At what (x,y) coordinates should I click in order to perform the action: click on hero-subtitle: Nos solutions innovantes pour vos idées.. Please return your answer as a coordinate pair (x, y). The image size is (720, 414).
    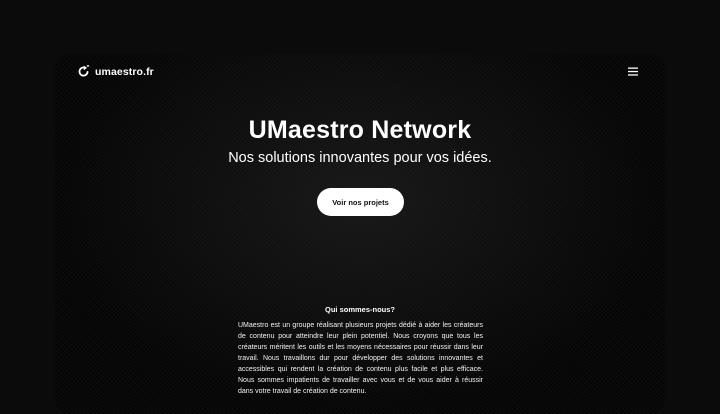
    Looking at the image, I should click on (360, 158).